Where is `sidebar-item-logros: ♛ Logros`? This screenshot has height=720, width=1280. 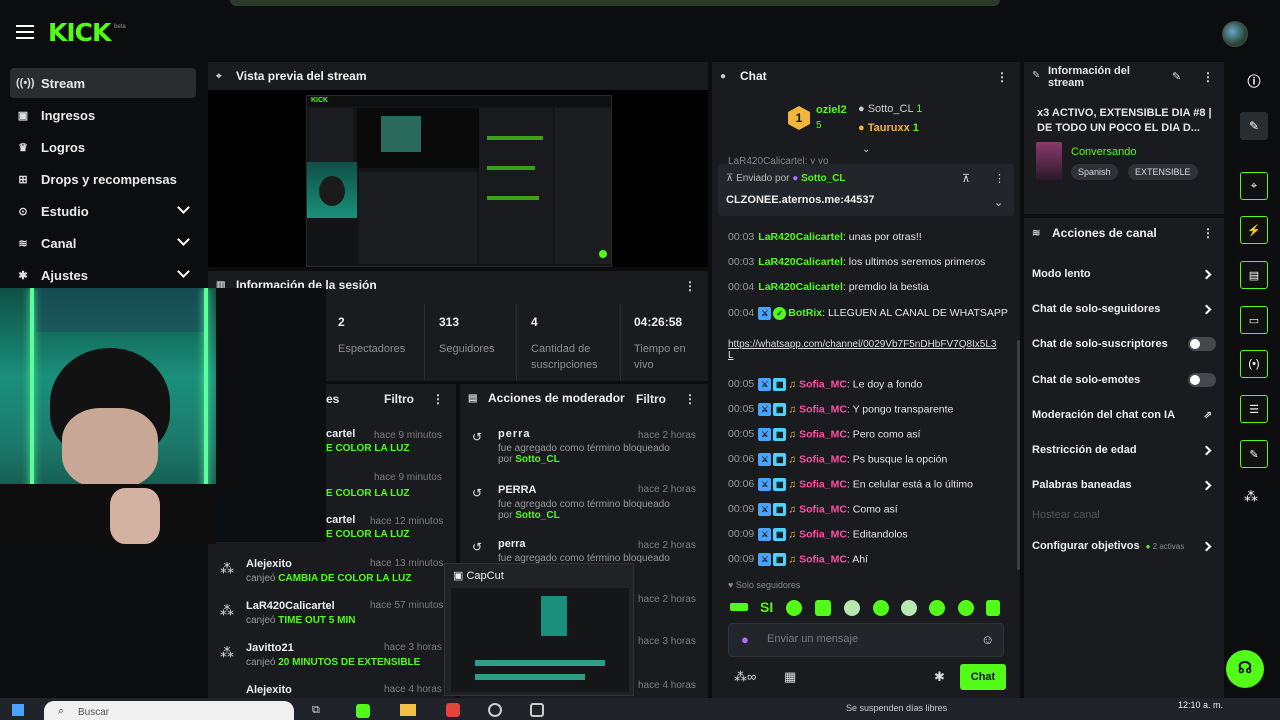 sidebar-item-logros: ♛ Logros is located at coordinates (103, 147).